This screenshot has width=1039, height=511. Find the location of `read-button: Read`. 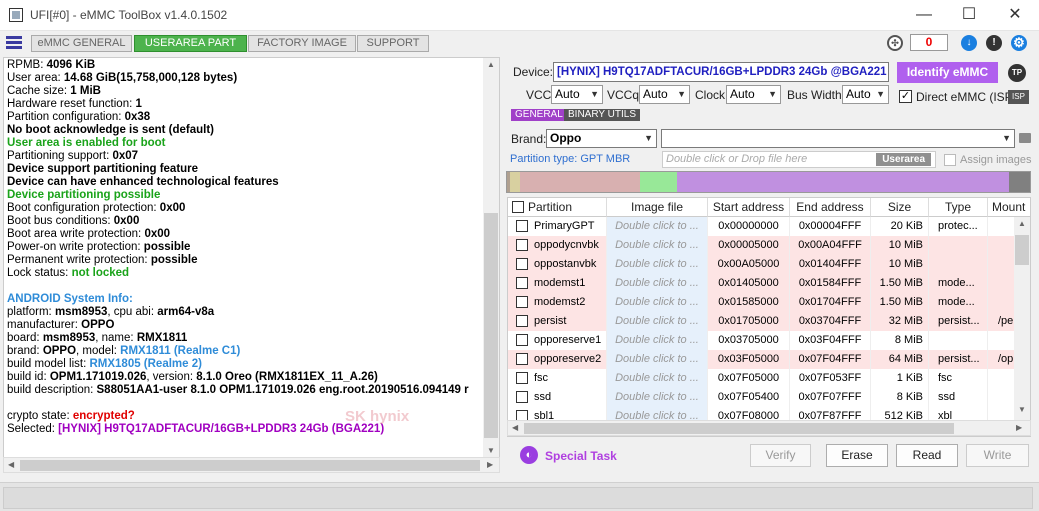

read-button: Read is located at coordinates (927, 455).